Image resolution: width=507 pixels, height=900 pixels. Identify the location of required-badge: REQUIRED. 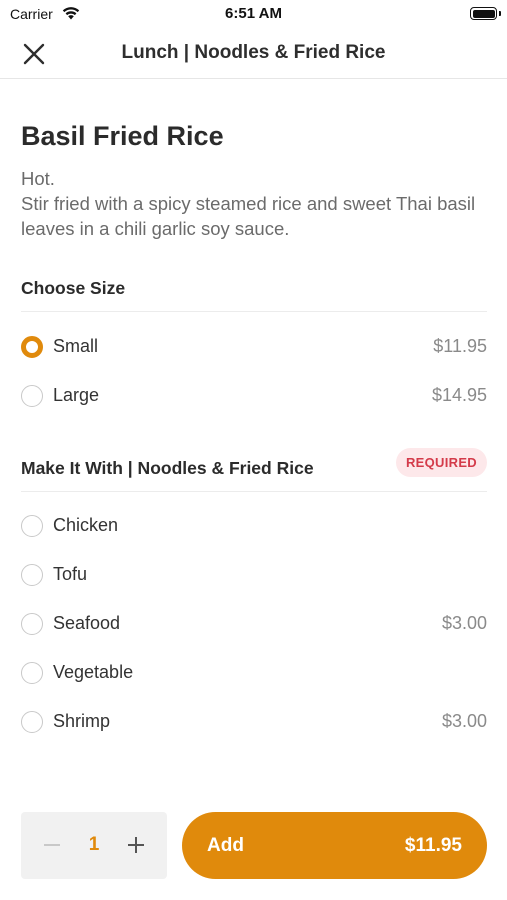
(441, 462).